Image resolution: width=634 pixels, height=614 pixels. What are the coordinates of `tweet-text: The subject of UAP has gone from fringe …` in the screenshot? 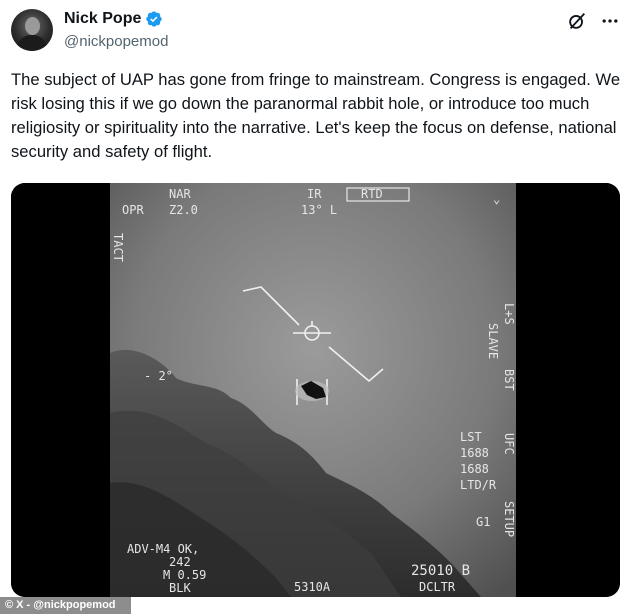 It's located at (316, 115).